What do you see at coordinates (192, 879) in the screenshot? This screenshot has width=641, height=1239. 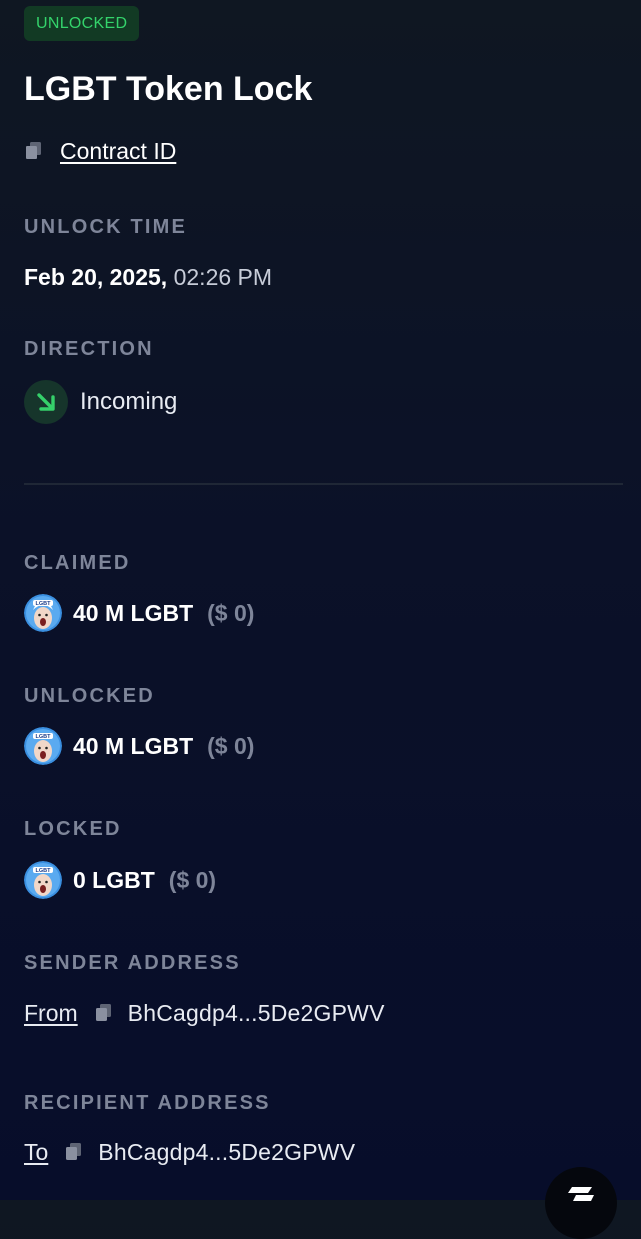 I see `locked-usd: ($ 0)` at bounding box center [192, 879].